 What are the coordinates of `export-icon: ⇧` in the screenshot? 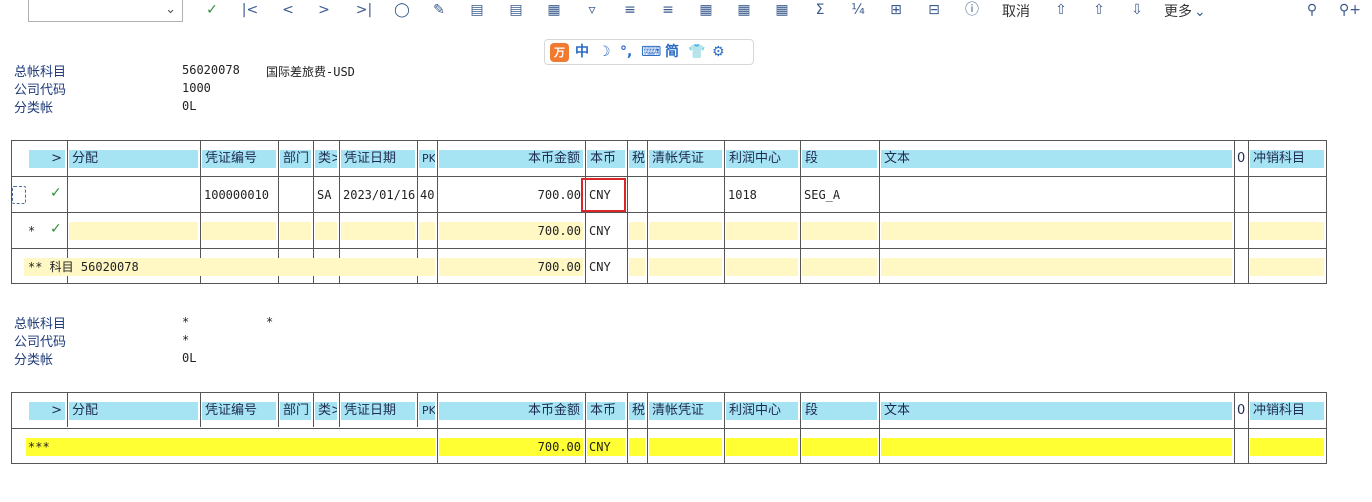 It's located at (1061, 11).